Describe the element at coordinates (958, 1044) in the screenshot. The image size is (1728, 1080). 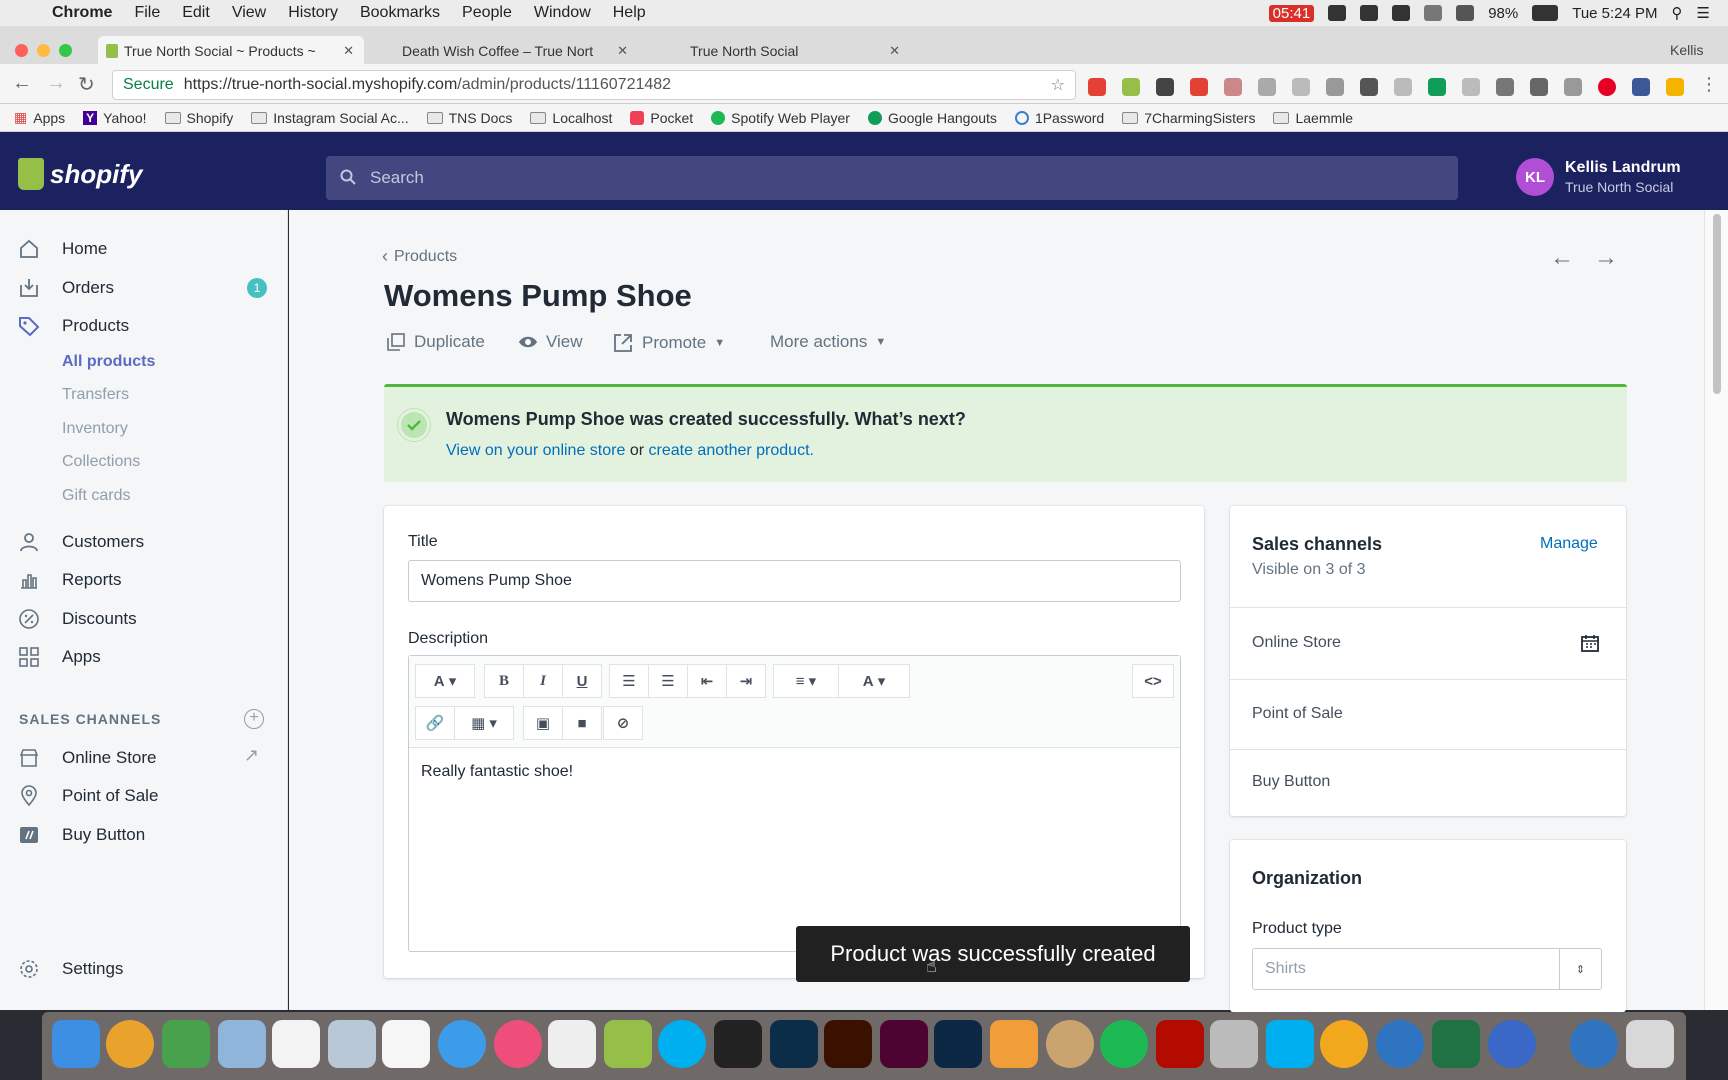
I see `lightroom-dock-icon` at that location.